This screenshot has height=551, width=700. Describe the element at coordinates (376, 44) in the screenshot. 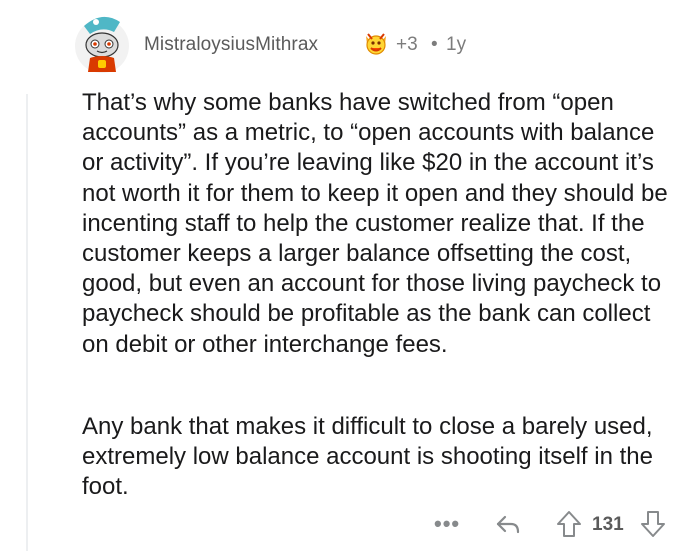

I see `award-icon` at that location.